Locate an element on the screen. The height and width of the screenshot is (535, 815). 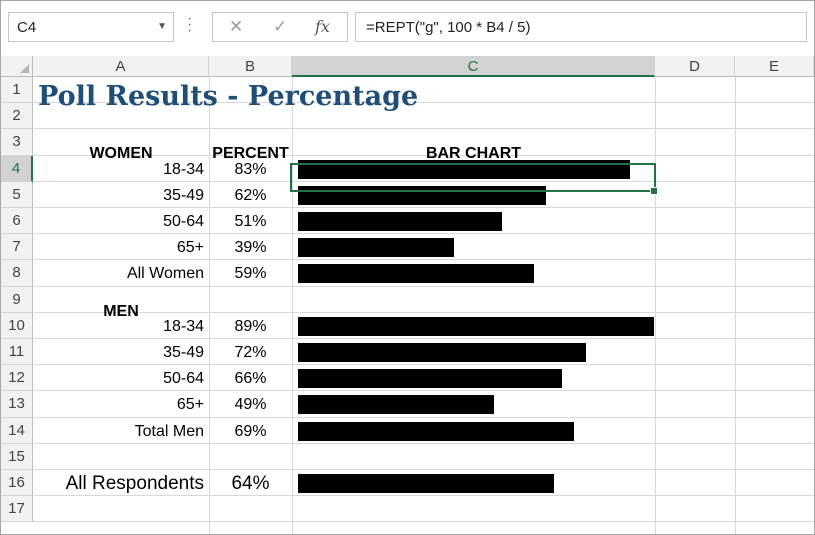
drag-handle-icon: · · · is located at coordinates (190, 25).